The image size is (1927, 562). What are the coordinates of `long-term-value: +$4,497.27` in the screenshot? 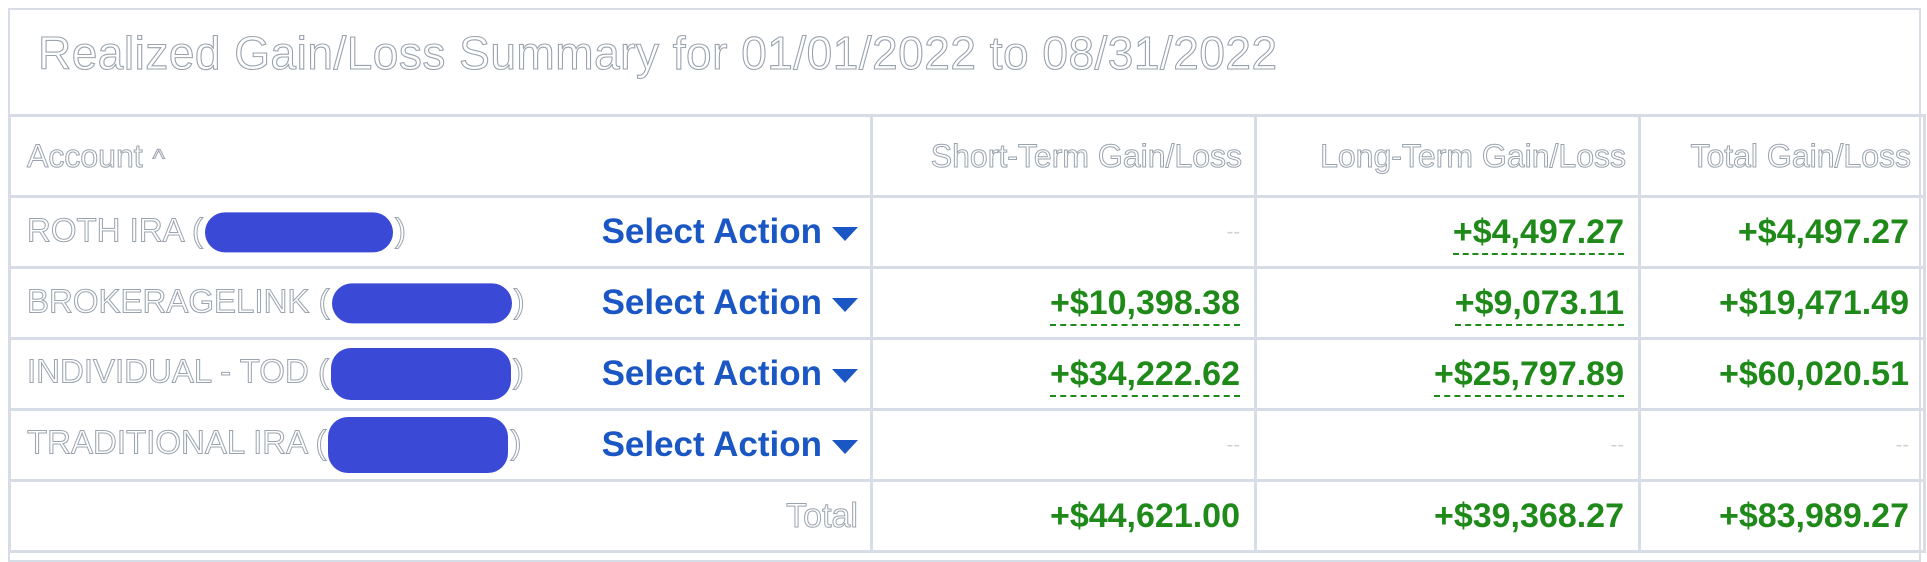 It's located at (1447, 232).